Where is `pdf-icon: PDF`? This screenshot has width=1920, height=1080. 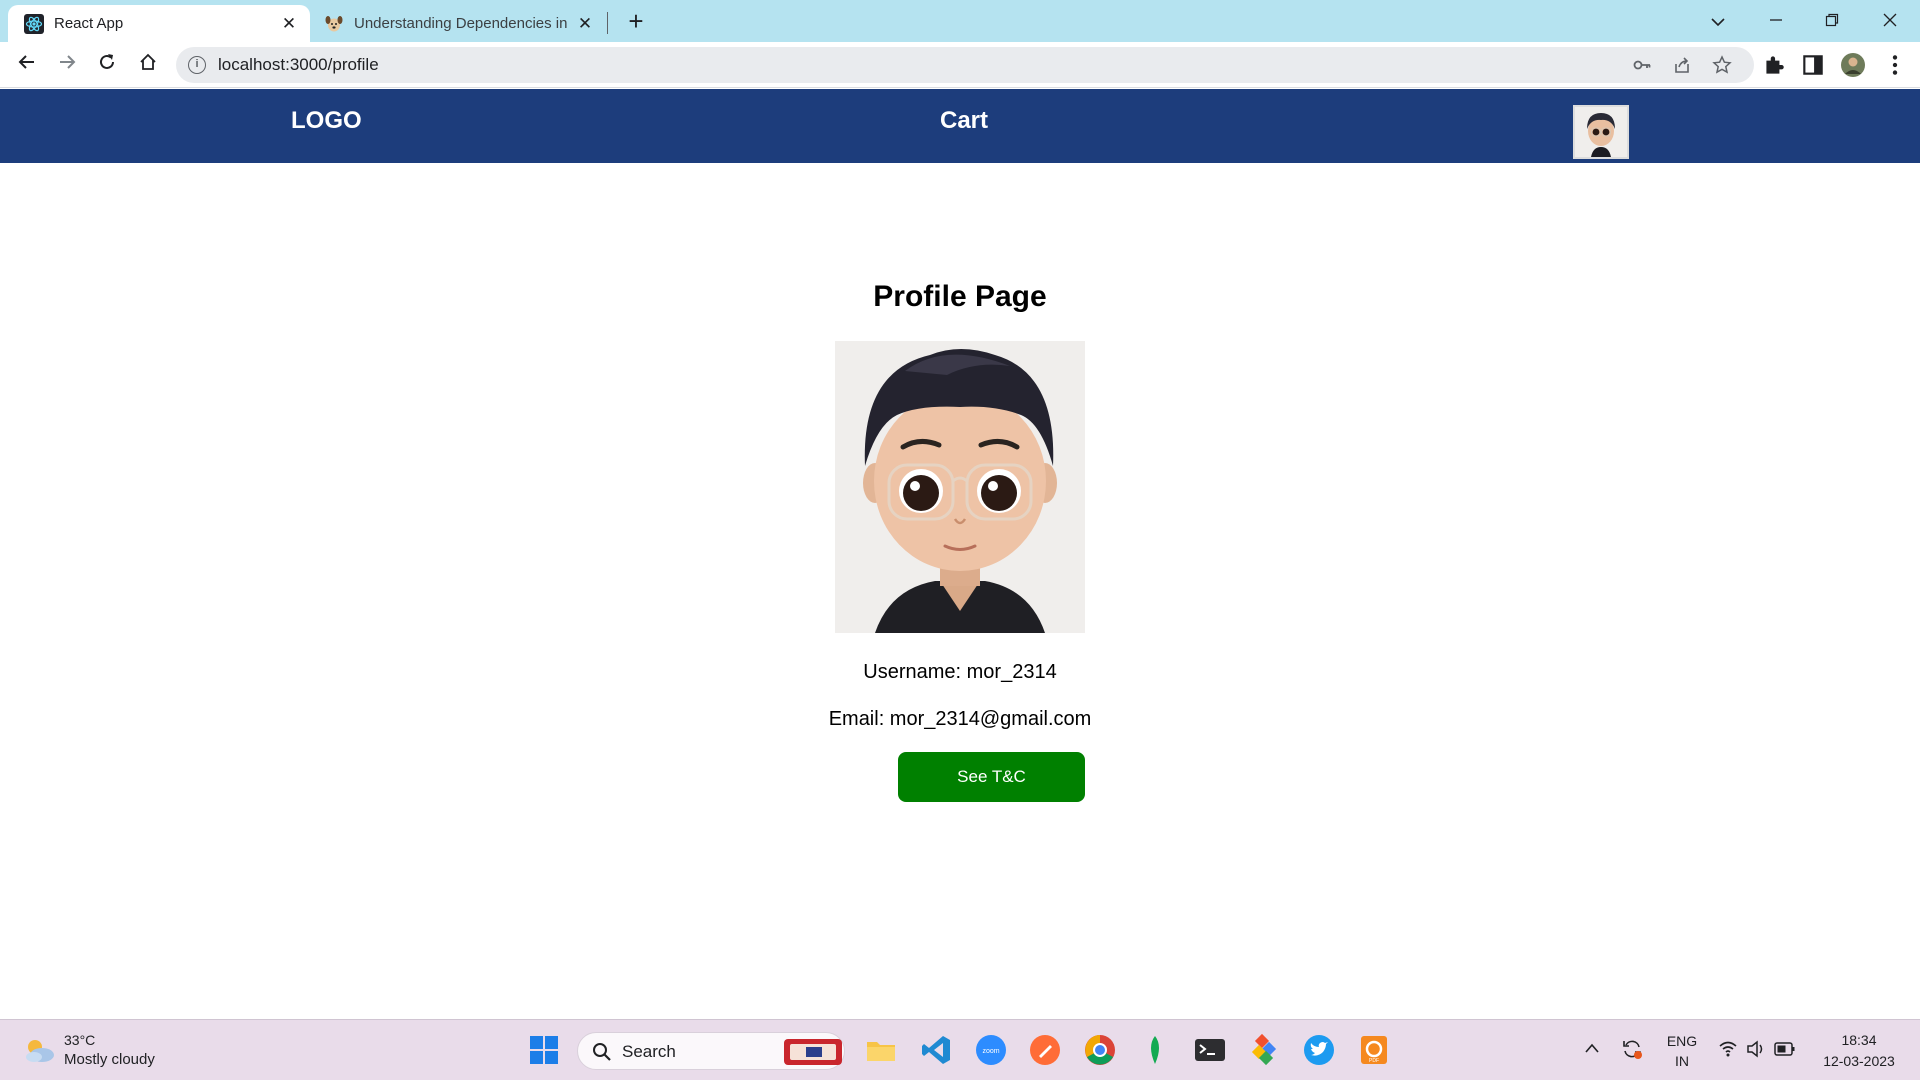
pdf-icon: PDF is located at coordinates (1374, 1050).